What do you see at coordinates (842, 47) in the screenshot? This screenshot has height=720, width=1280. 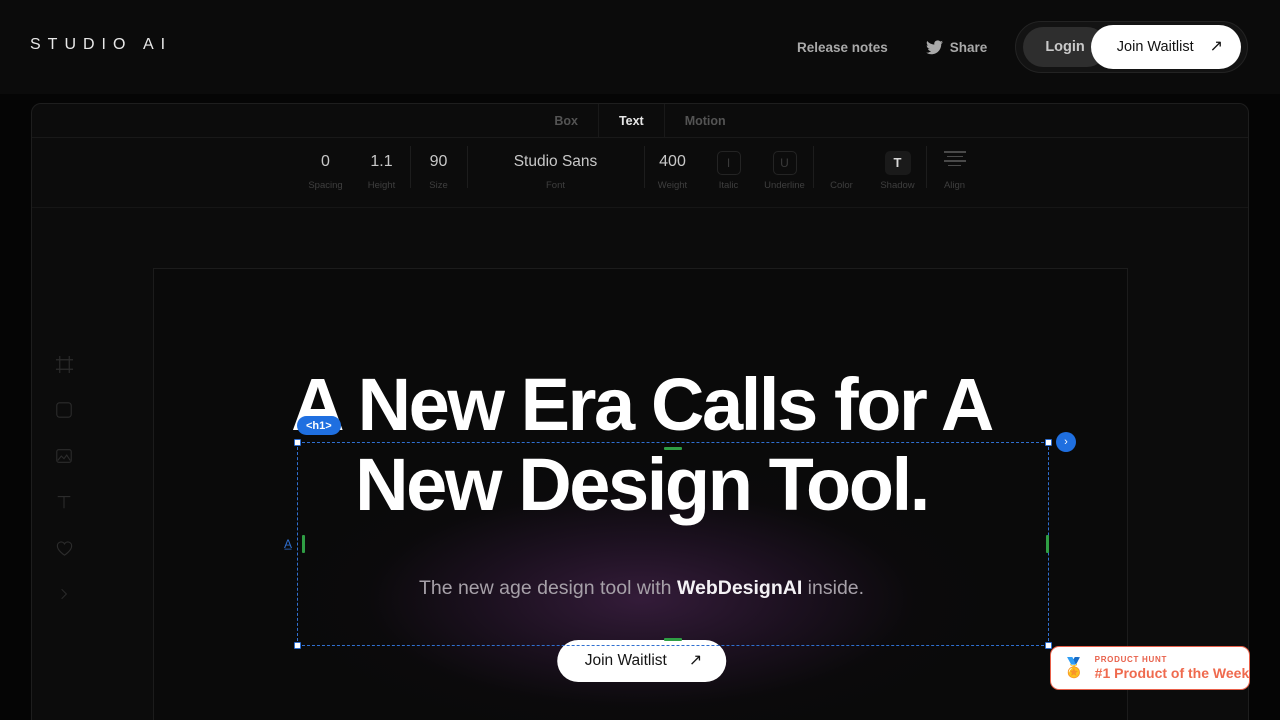 I see `release-notes-link: Release notes` at bounding box center [842, 47].